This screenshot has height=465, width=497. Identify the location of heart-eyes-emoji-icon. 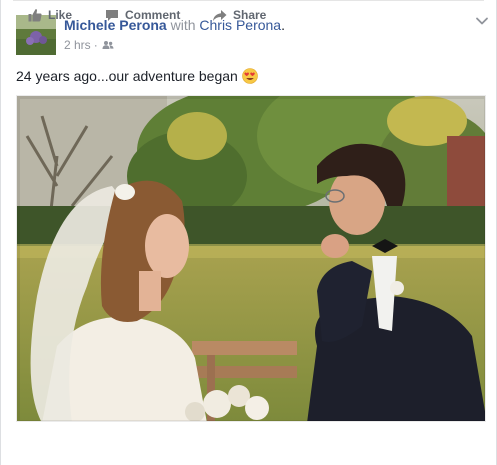
(250, 76).